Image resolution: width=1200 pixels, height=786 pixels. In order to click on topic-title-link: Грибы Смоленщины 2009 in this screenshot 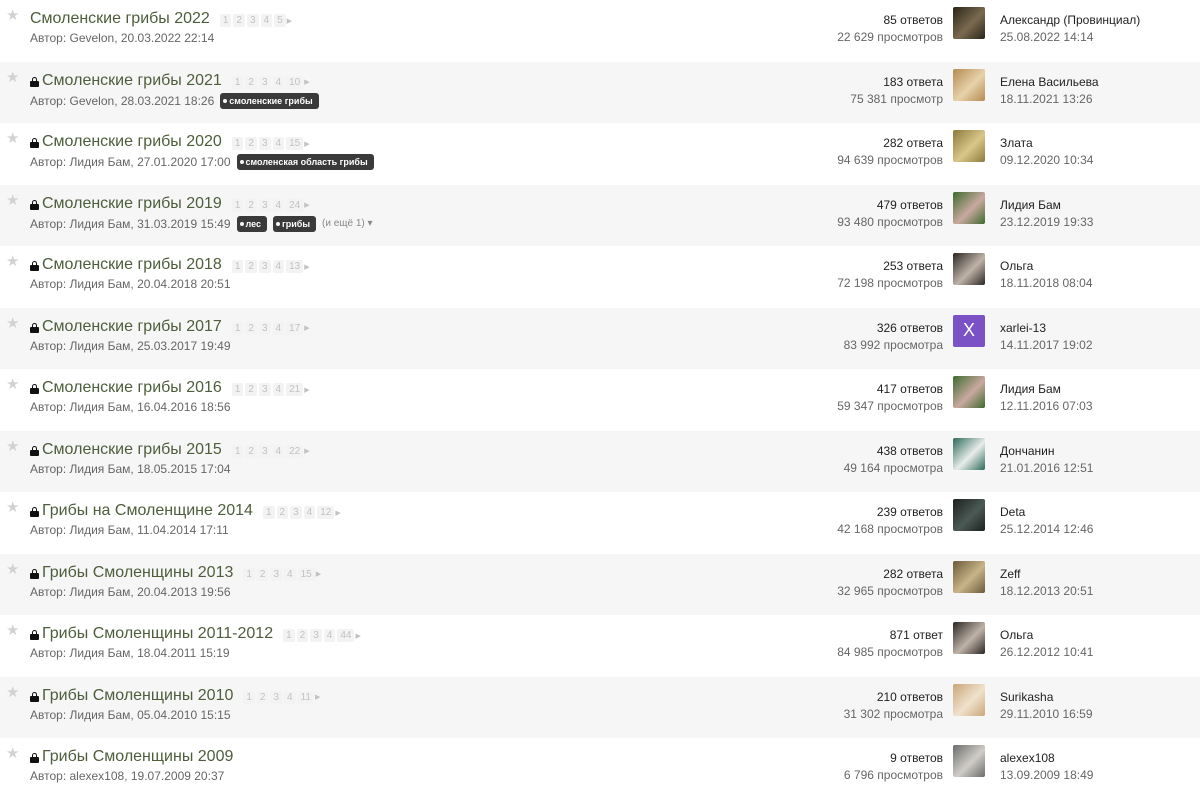, I will do `click(137, 757)`.